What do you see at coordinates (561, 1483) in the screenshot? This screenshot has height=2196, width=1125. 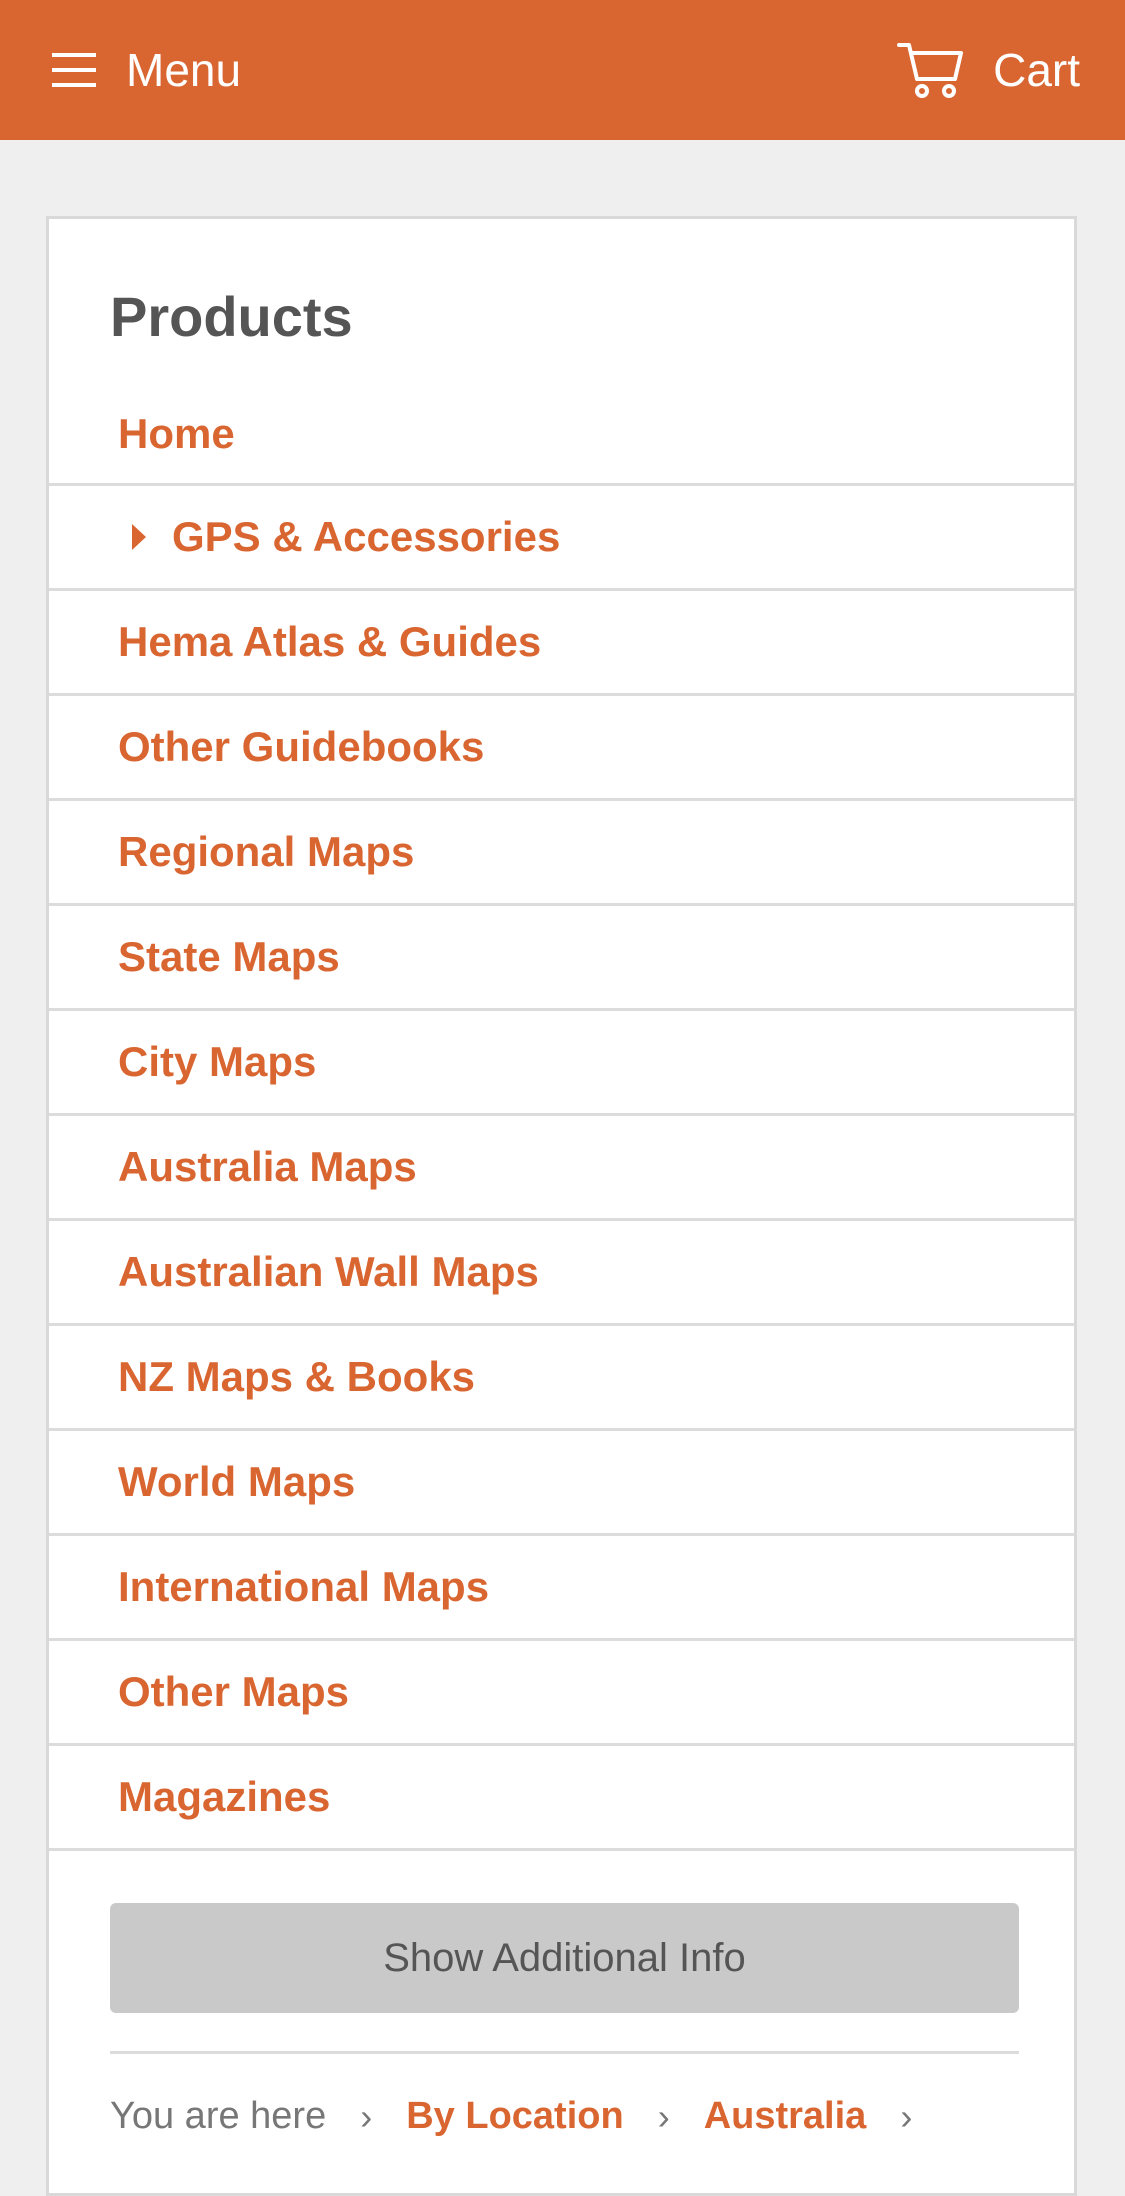 I see `nav-item-world-maps: World Maps` at bounding box center [561, 1483].